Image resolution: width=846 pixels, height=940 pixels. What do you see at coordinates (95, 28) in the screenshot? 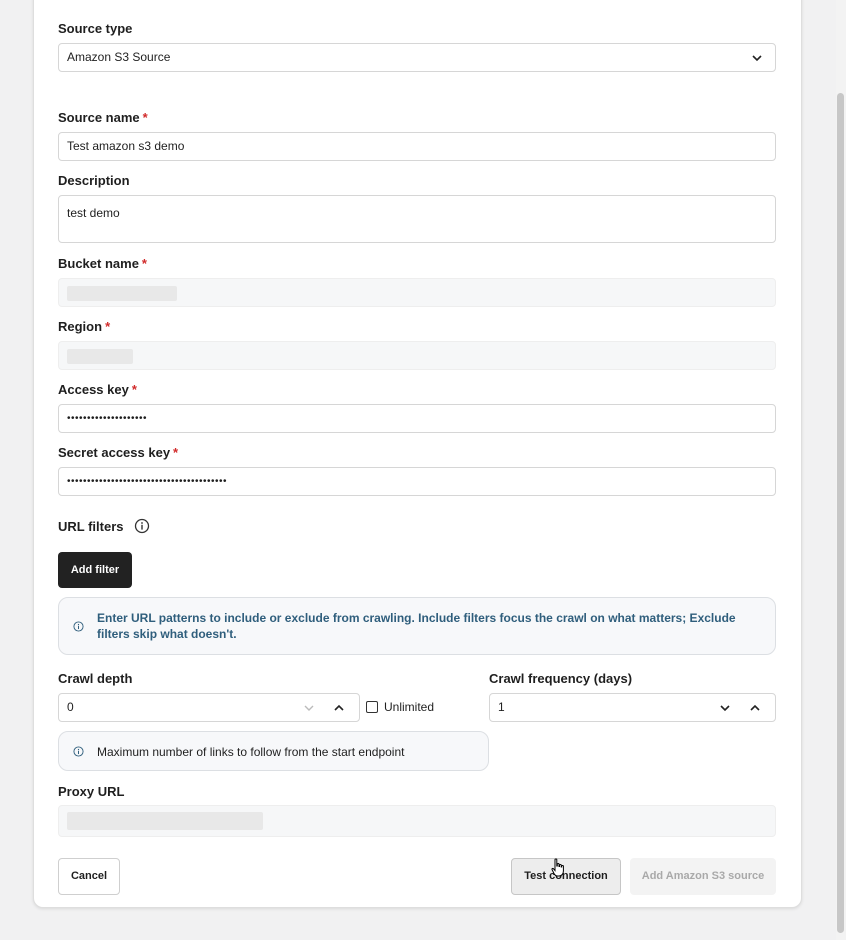
I see `source-type-label: Source type` at bounding box center [95, 28].